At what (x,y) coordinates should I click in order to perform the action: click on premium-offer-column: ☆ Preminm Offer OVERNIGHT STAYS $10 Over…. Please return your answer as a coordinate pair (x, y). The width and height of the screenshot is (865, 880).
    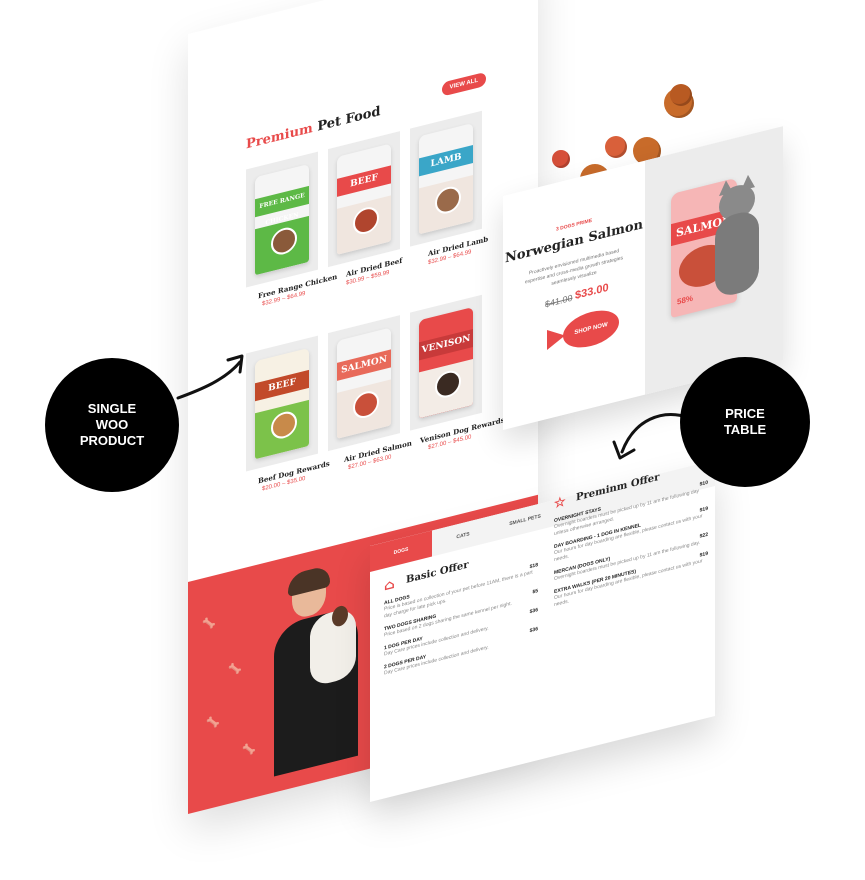
    Looking at the image, I should click on (631, 537).